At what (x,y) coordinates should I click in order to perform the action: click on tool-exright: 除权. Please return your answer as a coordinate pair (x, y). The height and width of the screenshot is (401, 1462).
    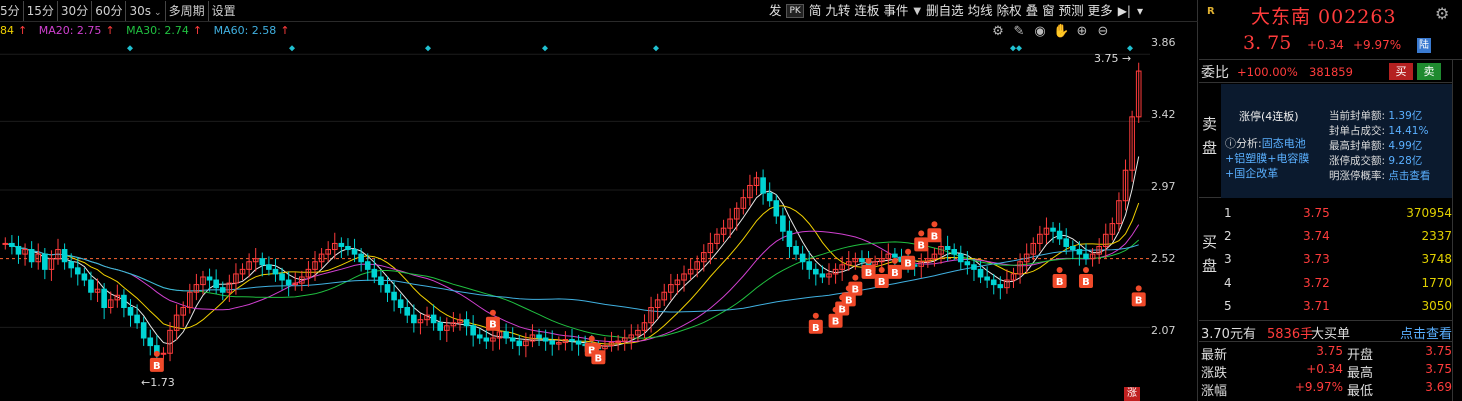
    Looking at the image, I should click on (1009, 11).